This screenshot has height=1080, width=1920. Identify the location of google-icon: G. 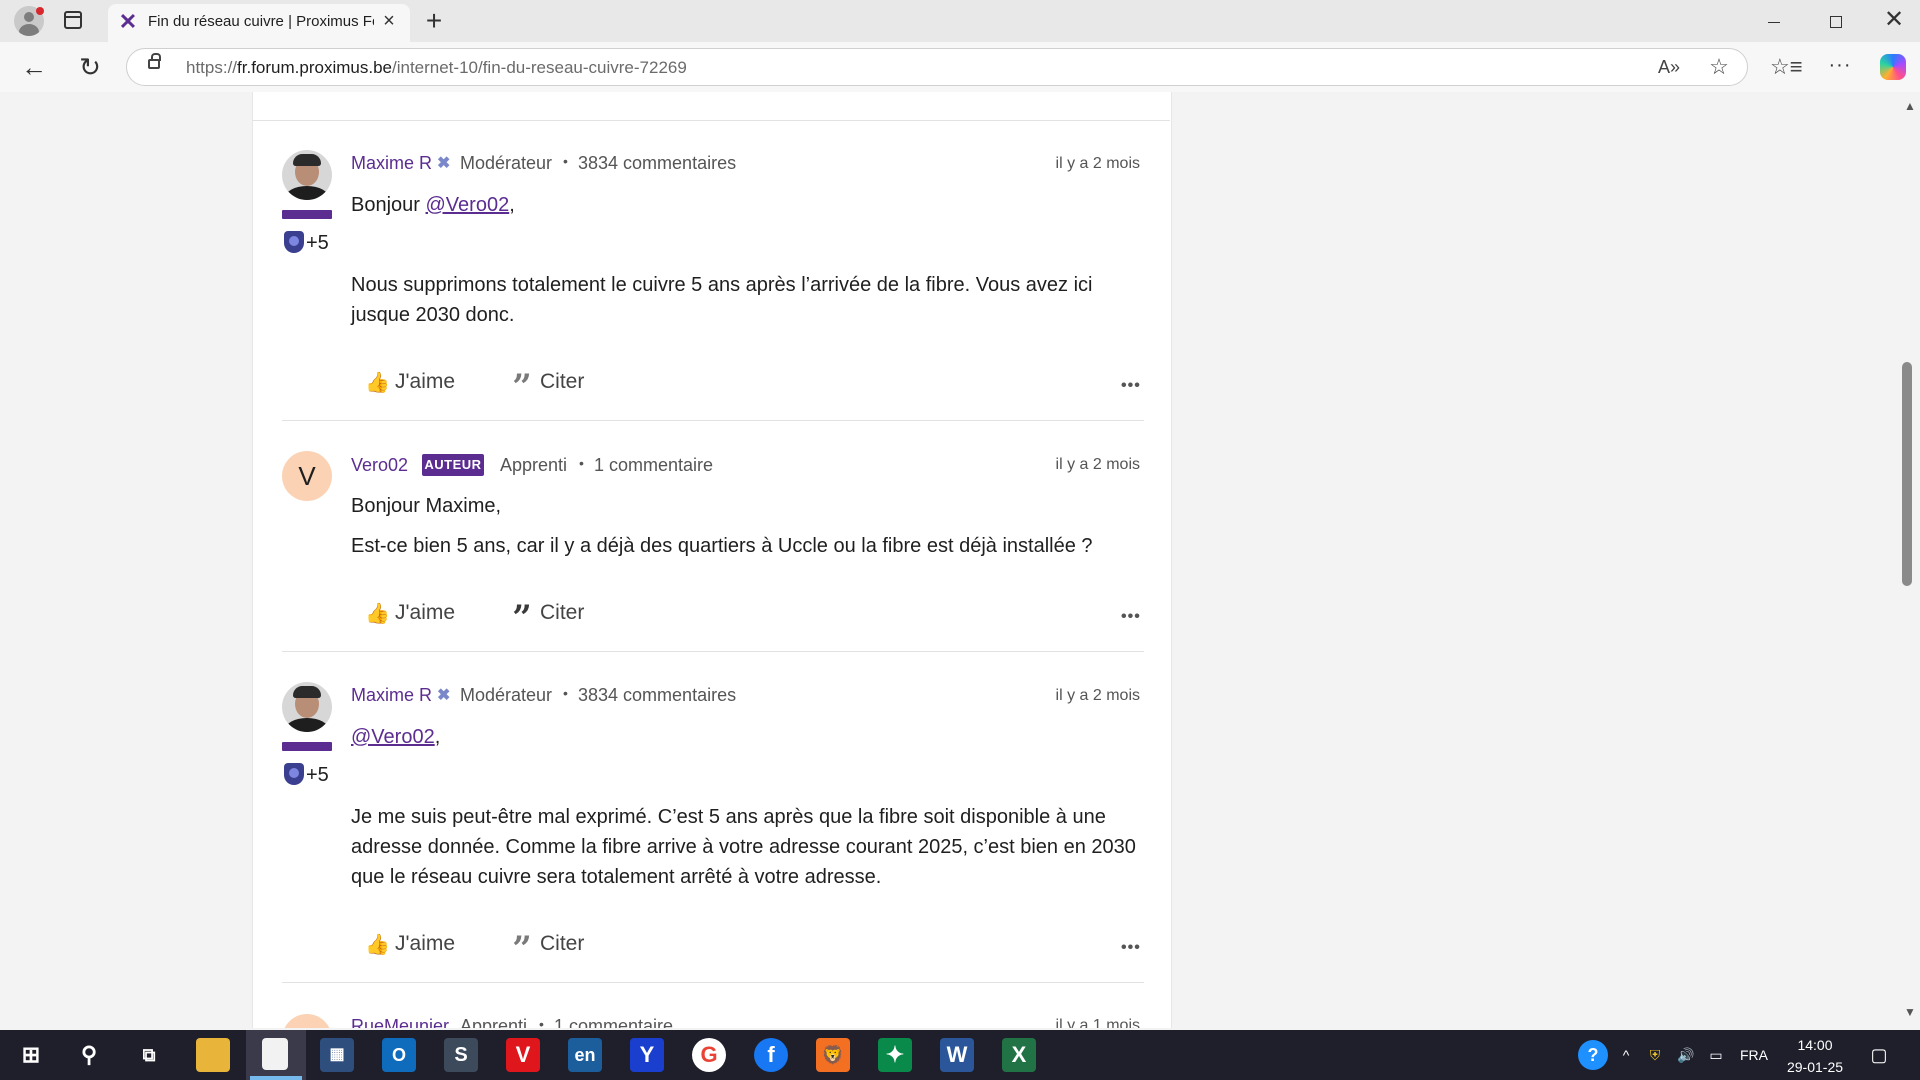
(709, 1055).